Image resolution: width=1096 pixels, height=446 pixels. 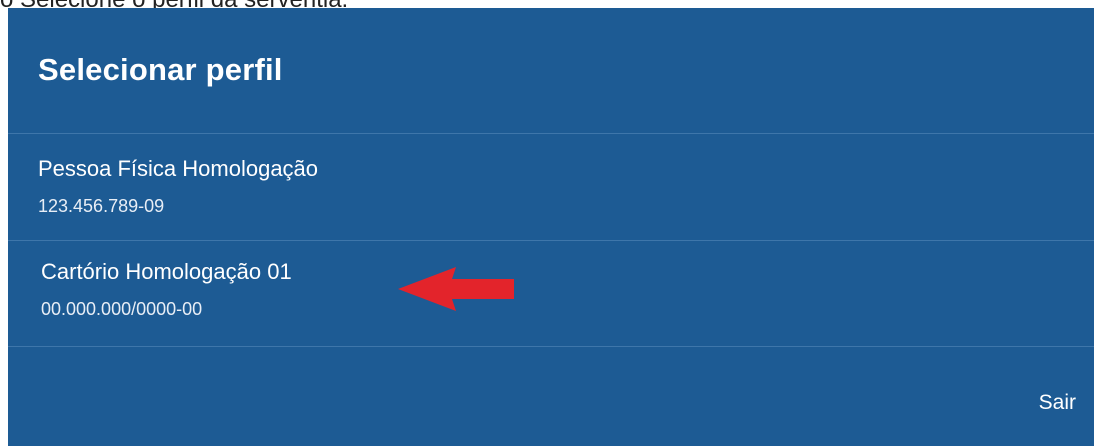 I want to click on profile-document: 123.456.789-09, so click(x=101, y=206).